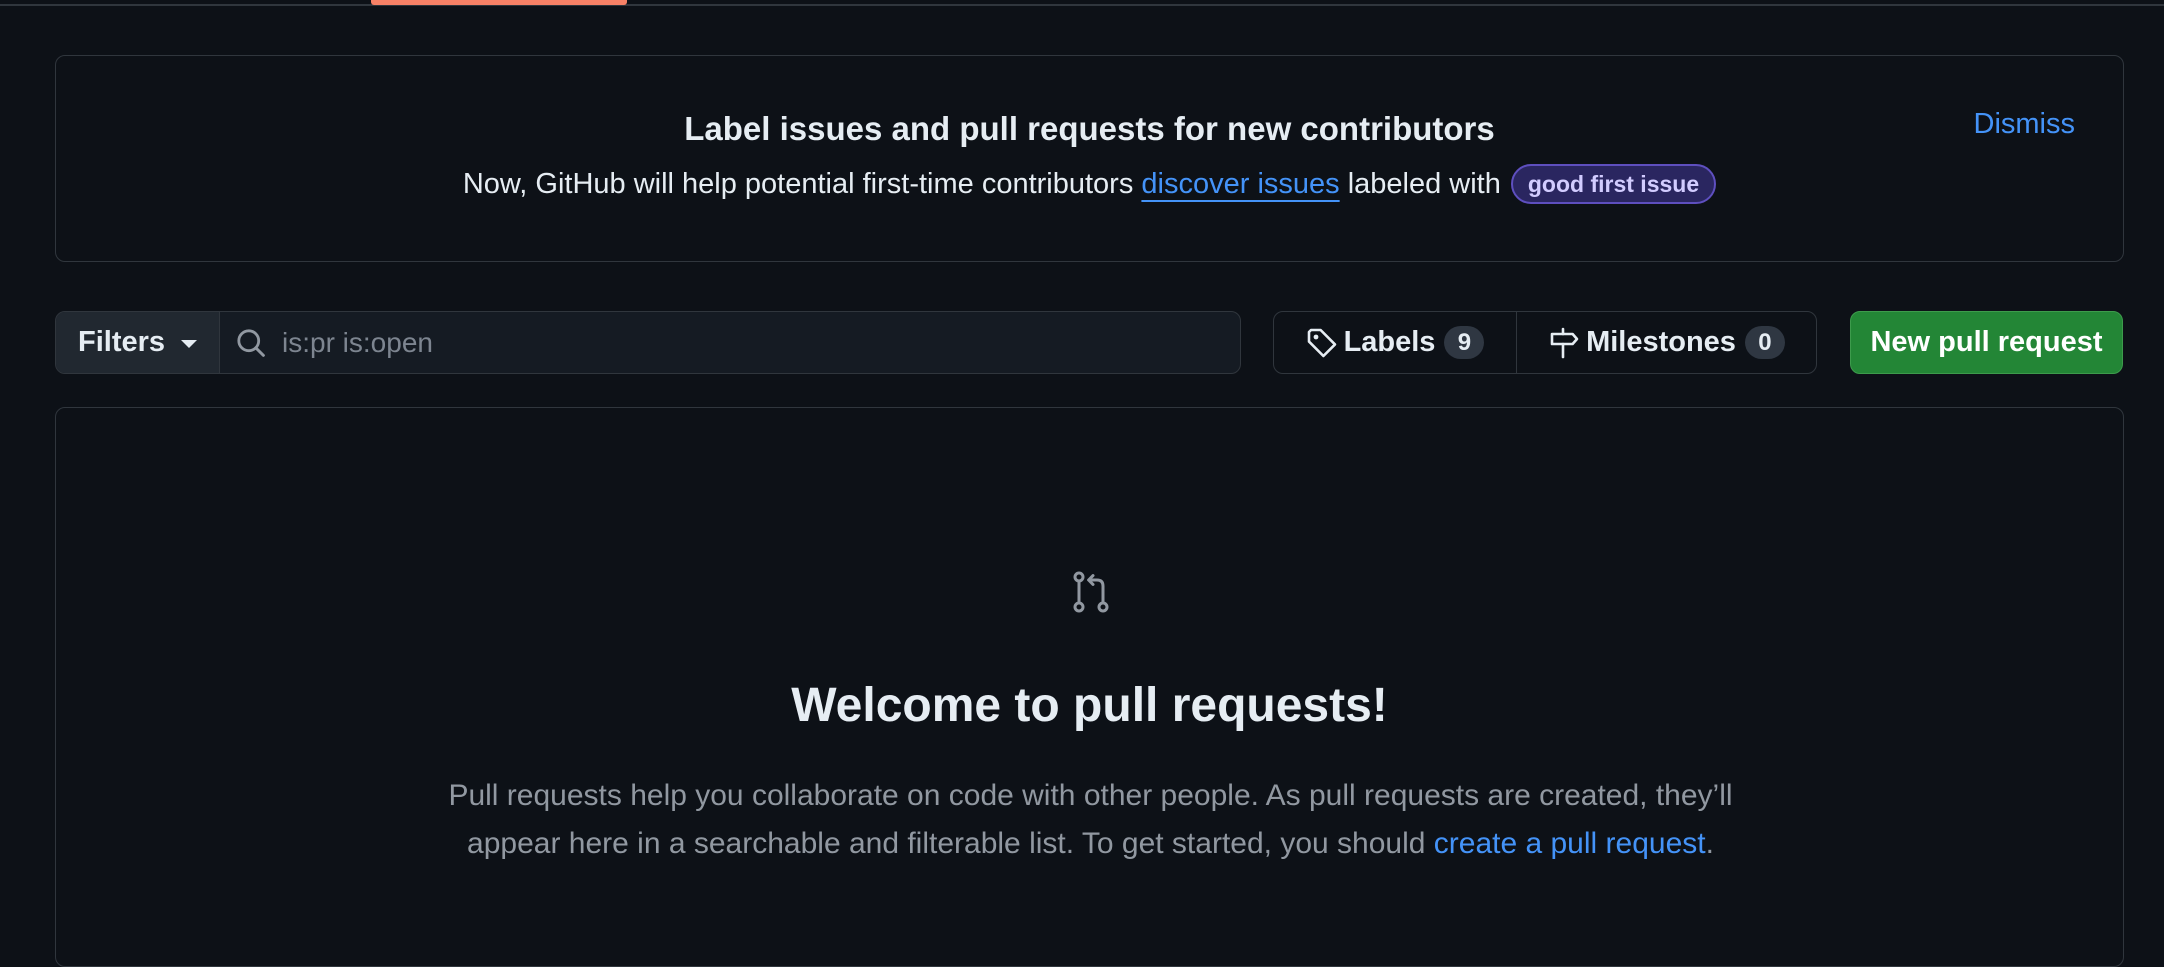 The width and height of the screenshot is (2164, 967). Describe the element at coordinates (1240, 184) in the screenshot. I see `discover-issues-link: discover issues` at that location.